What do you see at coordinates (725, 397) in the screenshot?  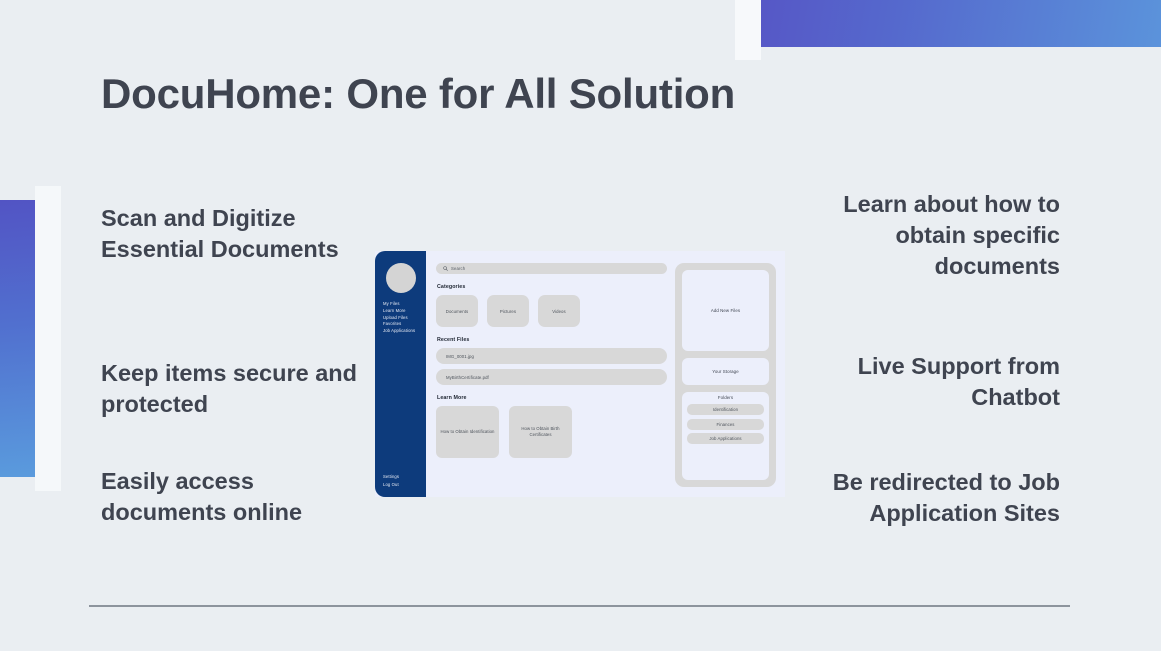 I see `folders-title: Folders` at bounding box center [725, 397].